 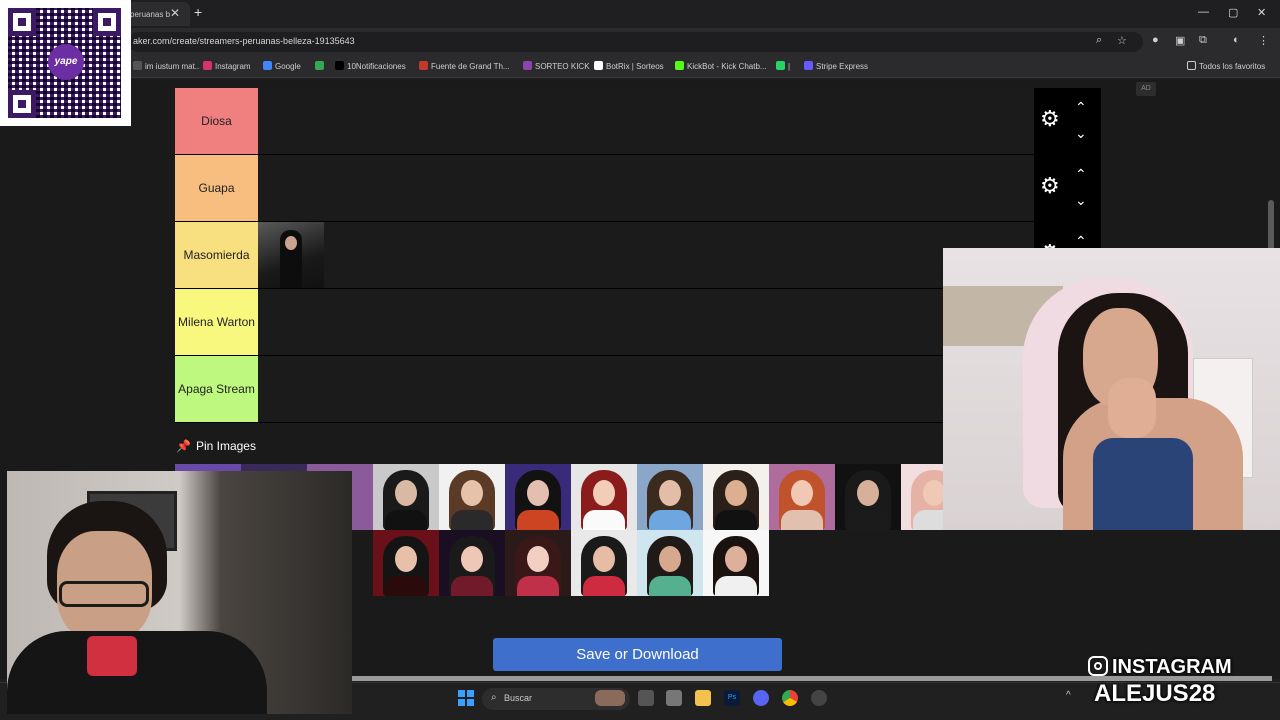 What do you see at coordinates (1203, 40) in the screenshot?
I see `extensions-puzzle-icon: ⧉` at bounding box center [1203, 40].